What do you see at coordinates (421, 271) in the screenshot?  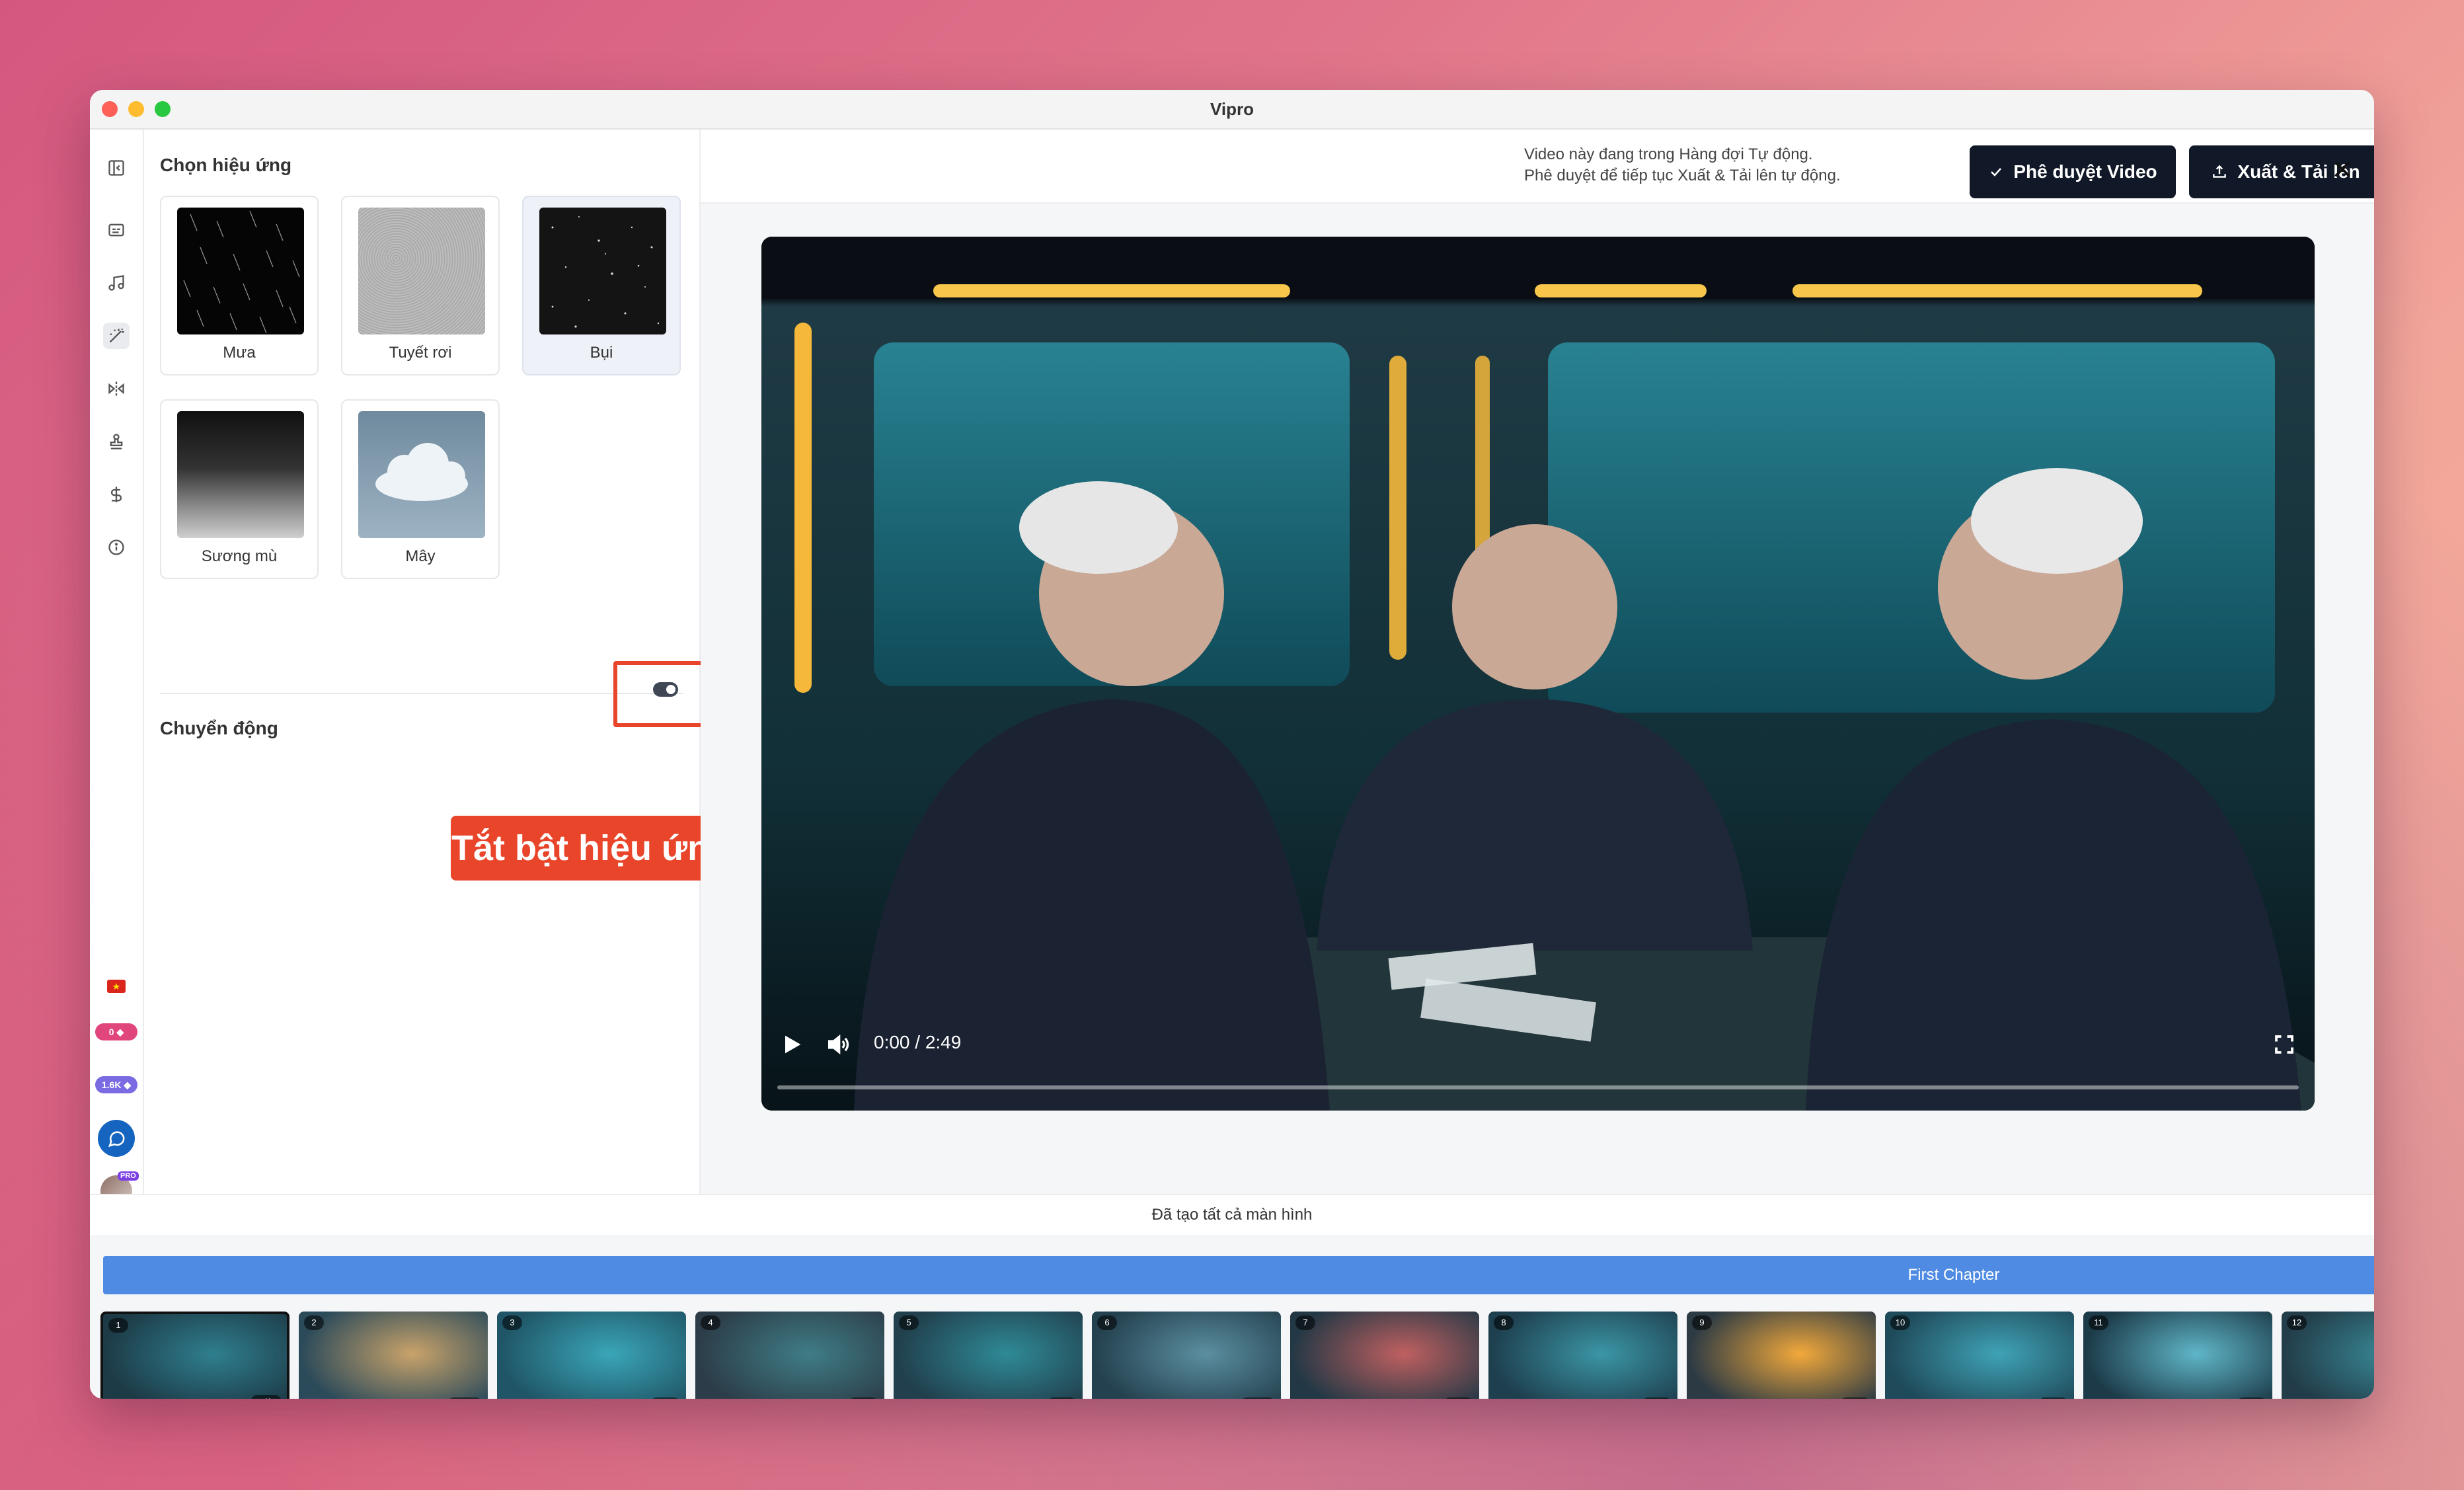 I see `snow-thumbnail` at bounding box center [421, 271].